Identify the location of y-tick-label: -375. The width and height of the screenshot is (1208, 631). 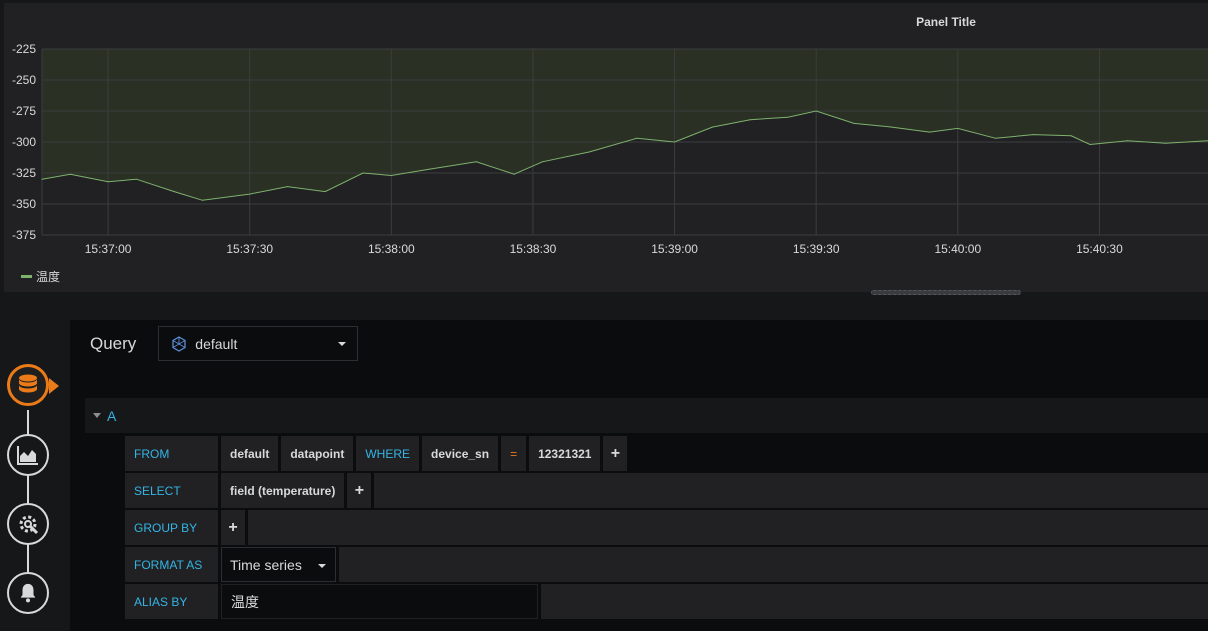
(24, 235).